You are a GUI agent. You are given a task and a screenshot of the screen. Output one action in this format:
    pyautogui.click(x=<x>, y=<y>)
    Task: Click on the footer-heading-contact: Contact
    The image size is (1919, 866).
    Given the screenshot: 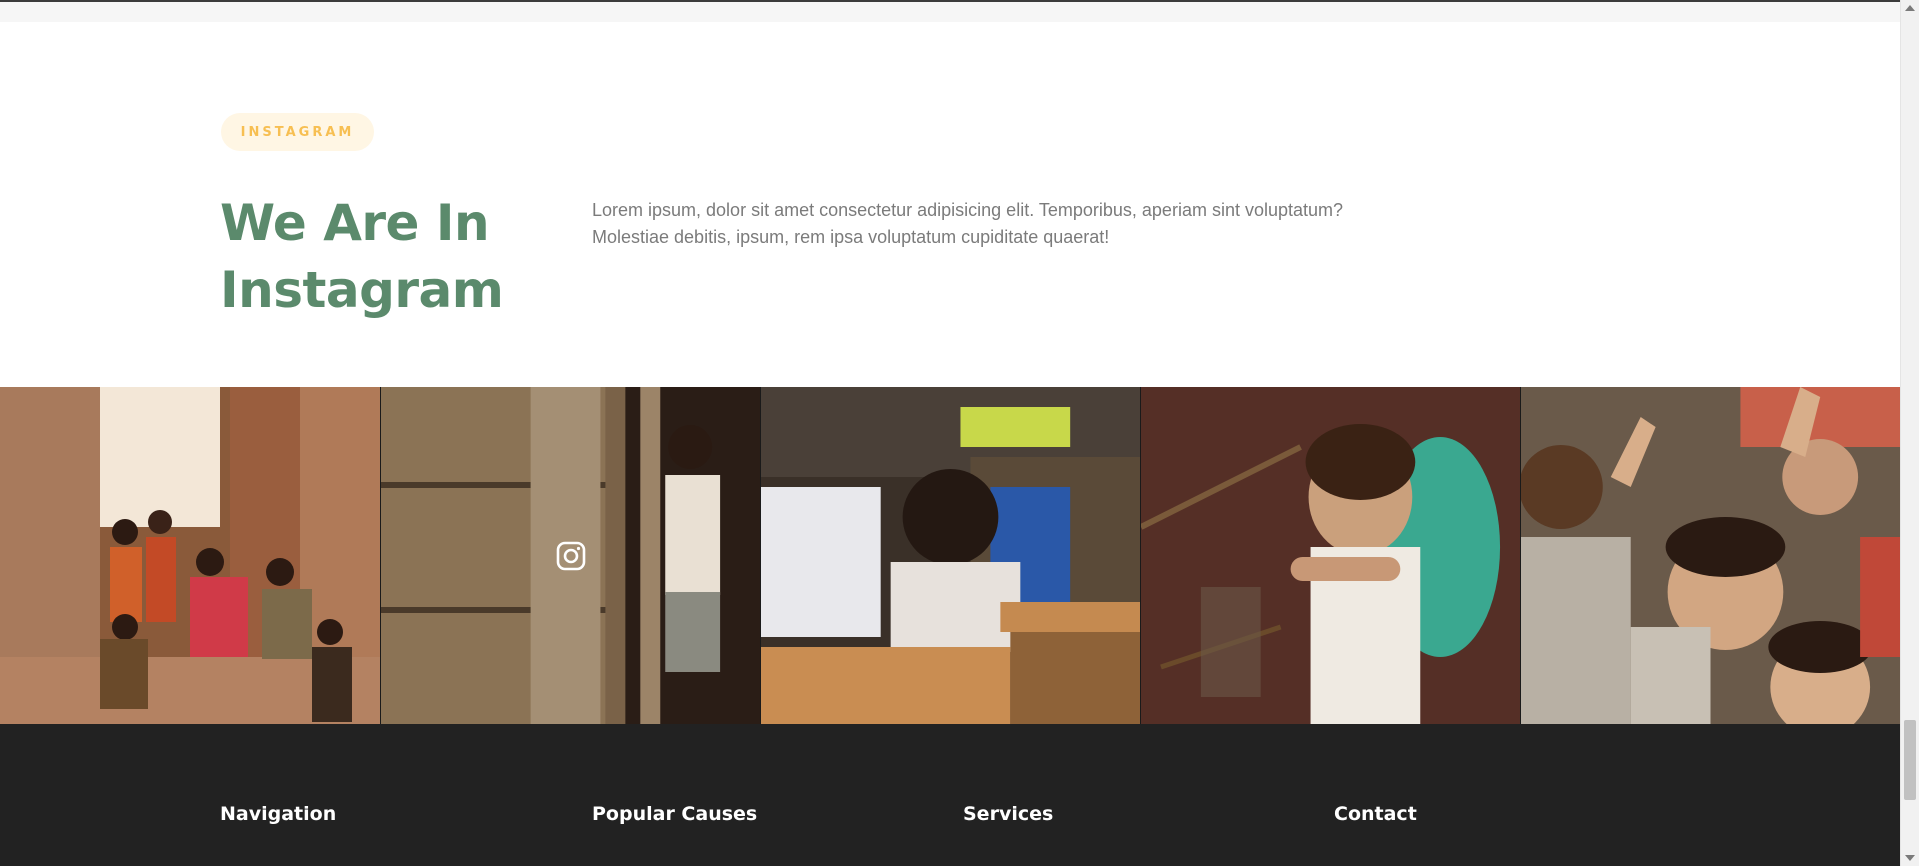 What is the action you would take?
    pyautogui.click(x=1375, y=814)
    